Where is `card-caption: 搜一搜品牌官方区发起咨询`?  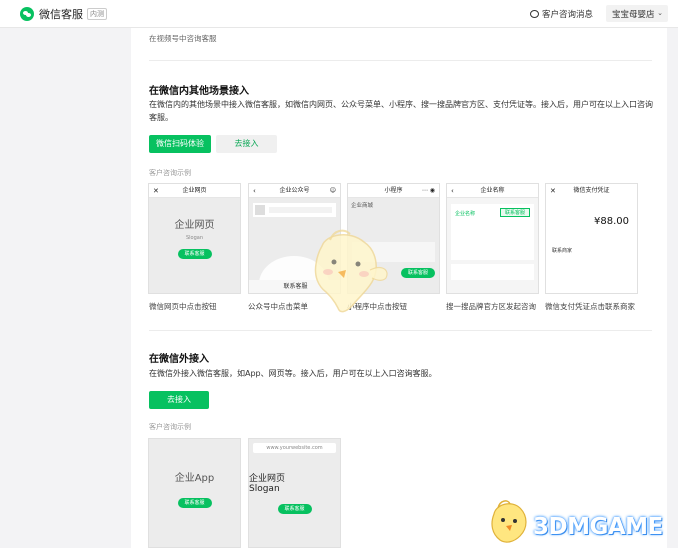
card-caption: 搜一搜品牌官方区发起咨询 is located at coordinates (491, 306).